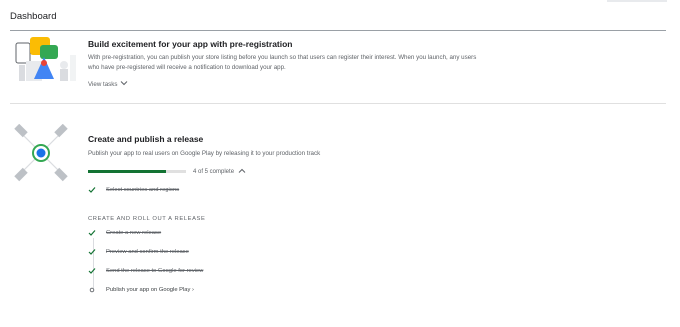  Describe the element at coordinates (147, 219) in the screenshot. I see `release-group-heading: CREATE AND ROLL OUT A RELEASE` at that location.